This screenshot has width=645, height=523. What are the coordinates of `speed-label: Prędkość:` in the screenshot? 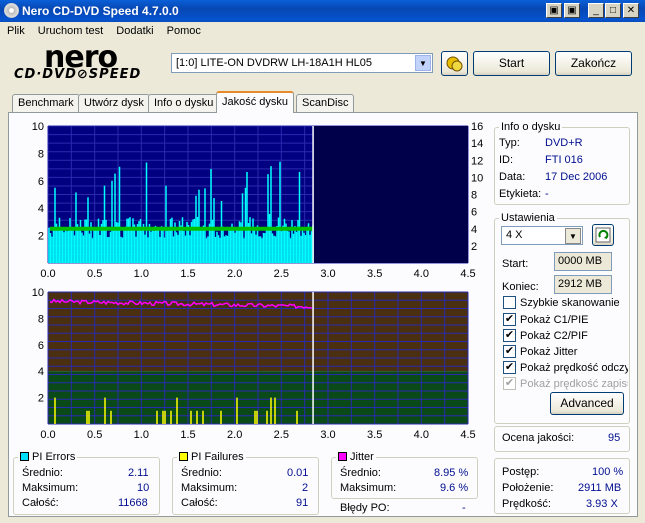 It's located at (526, 504).